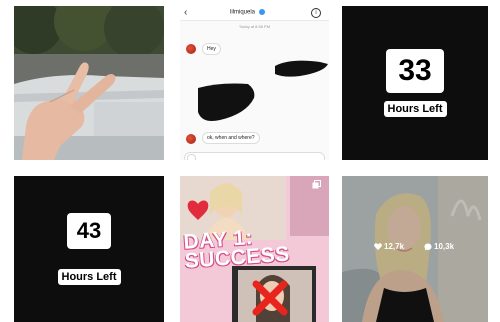  I want to click on comments-stat: 10,3k, so click(439, 246).